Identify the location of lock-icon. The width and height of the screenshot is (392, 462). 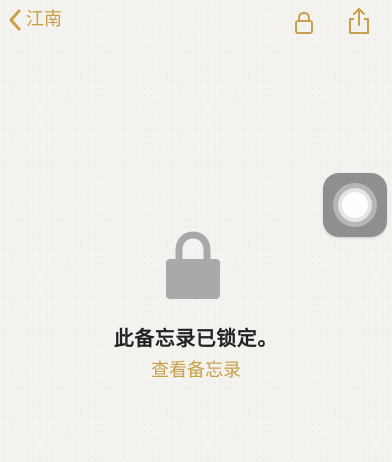
(304, 22).